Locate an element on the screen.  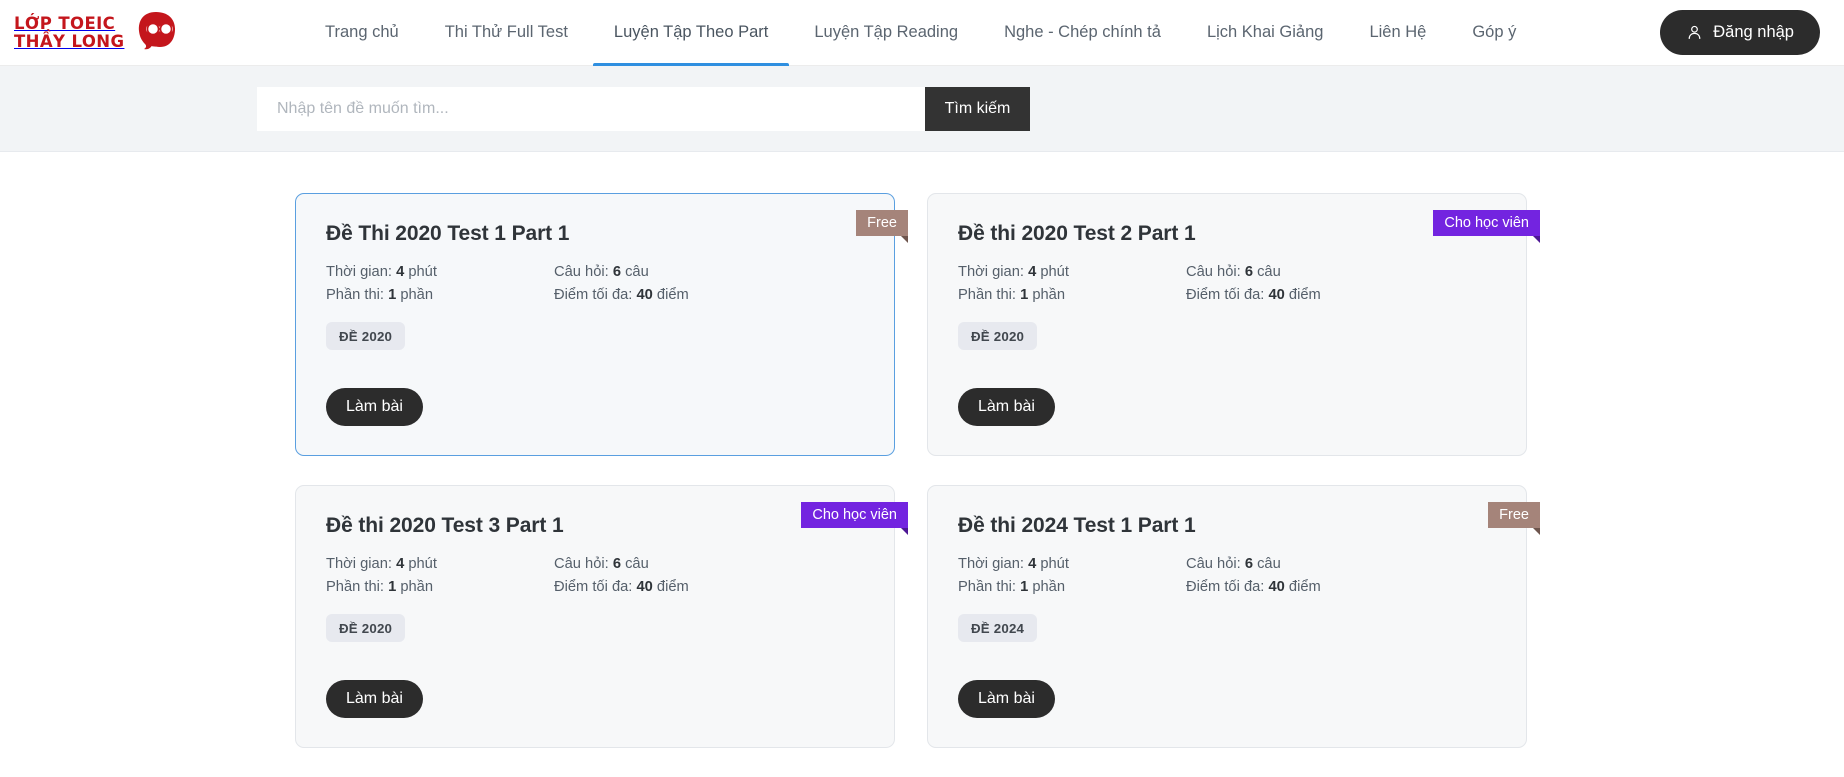
nav-item-luyen-tap-theo-part: Luyện Tập Theo Part is located at coordinates (691, 33).